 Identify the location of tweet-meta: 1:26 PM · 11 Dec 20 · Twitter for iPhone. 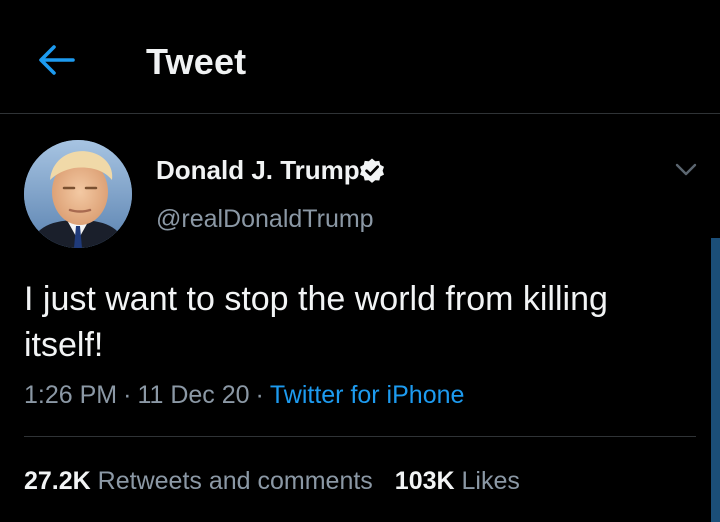
(244, 395).